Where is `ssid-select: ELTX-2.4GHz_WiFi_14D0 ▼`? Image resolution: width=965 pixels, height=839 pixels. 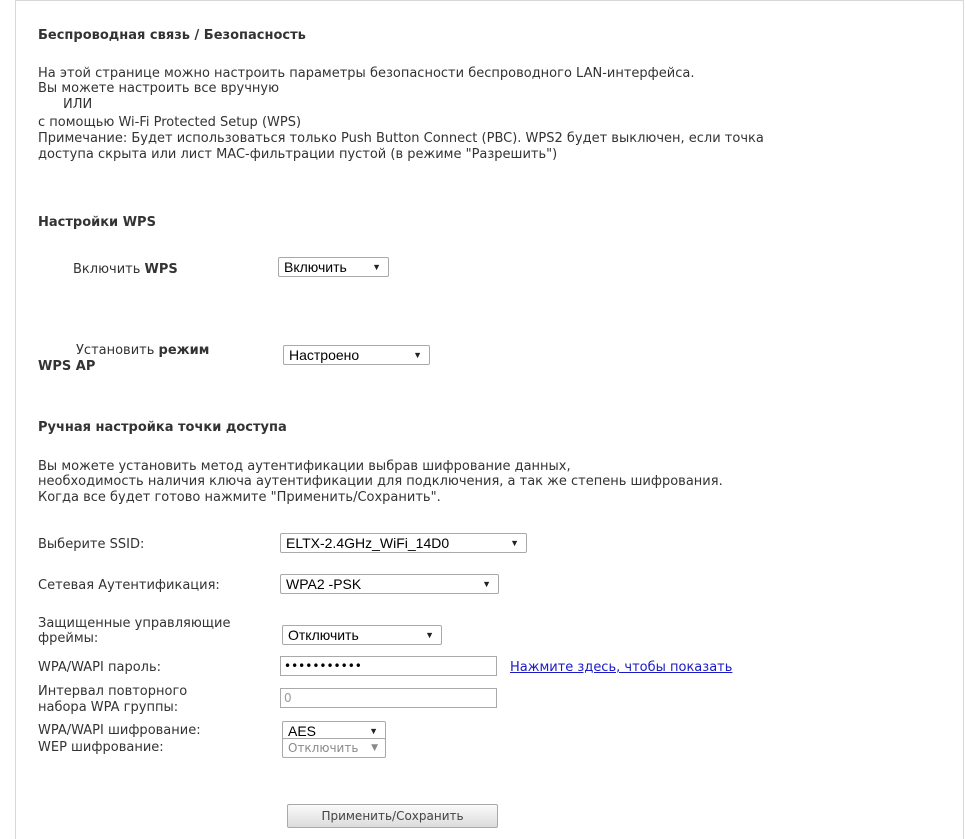
ssid-select: ELTX-2.4GHz_WiFi_14D0 ▼ is located at coordinates (403, 543).